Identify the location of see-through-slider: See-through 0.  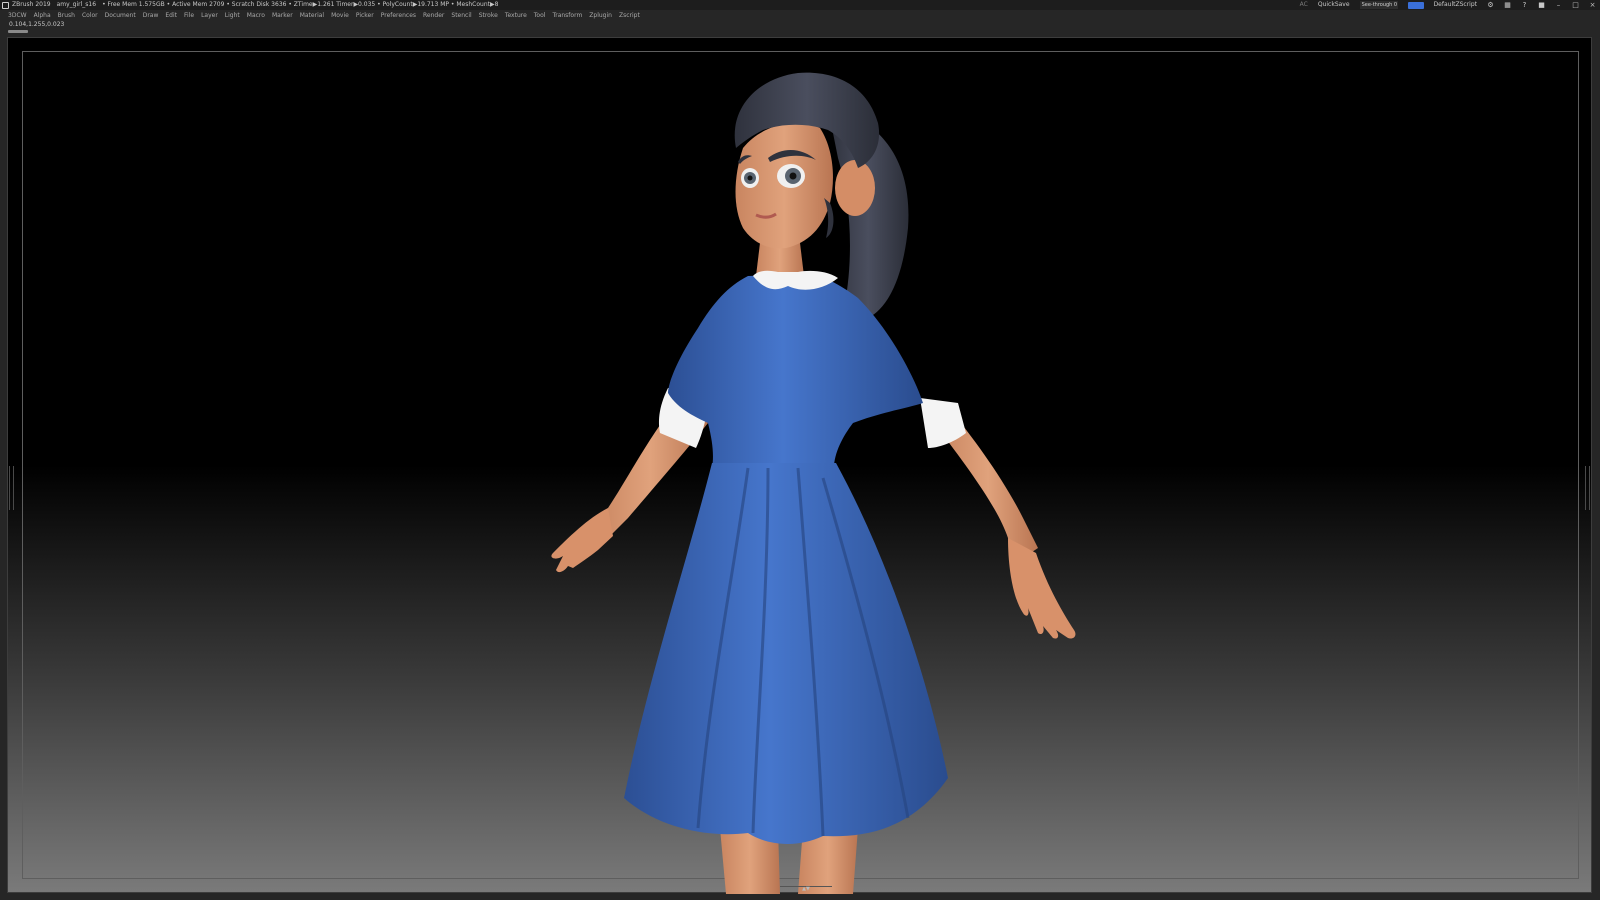
(1378, 5).